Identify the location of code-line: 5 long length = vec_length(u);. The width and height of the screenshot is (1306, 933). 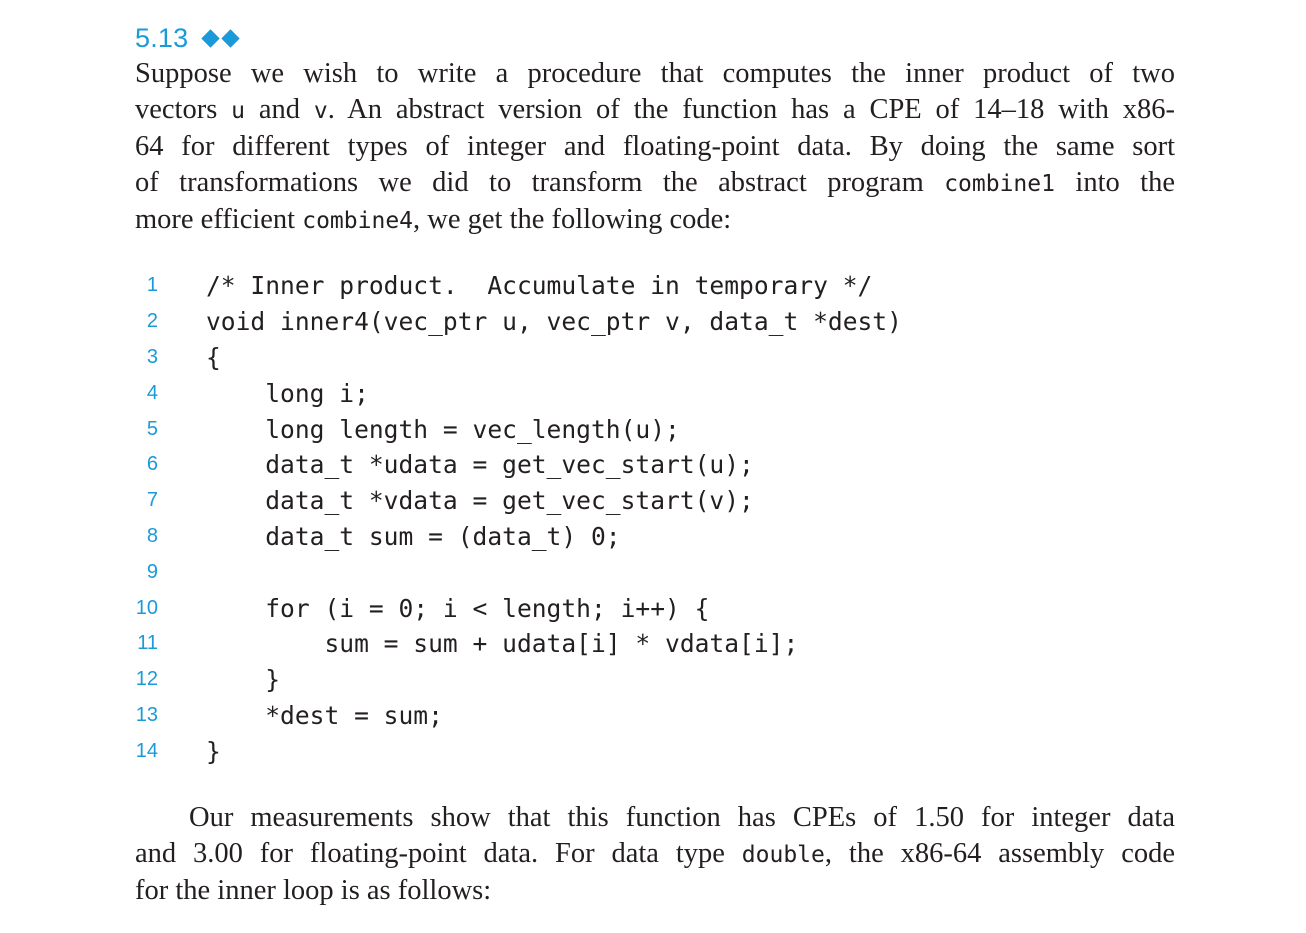
(653, 429).